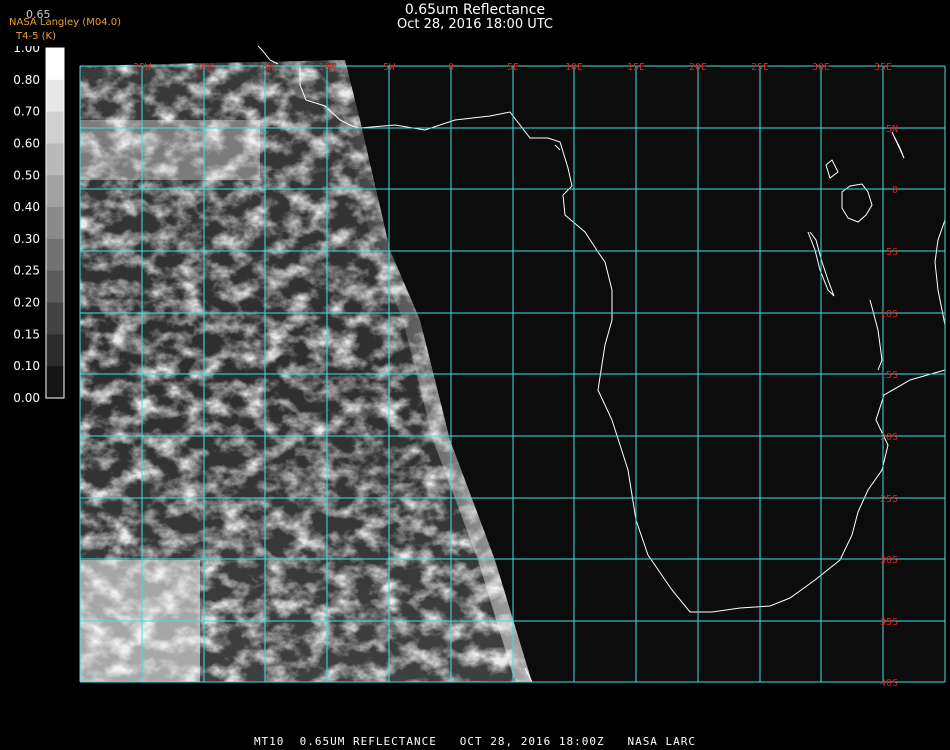  What do you see at coordinates (451, 67) in the screenshot?
I see `longitude-label: 0` at bounding box center [451, 67].